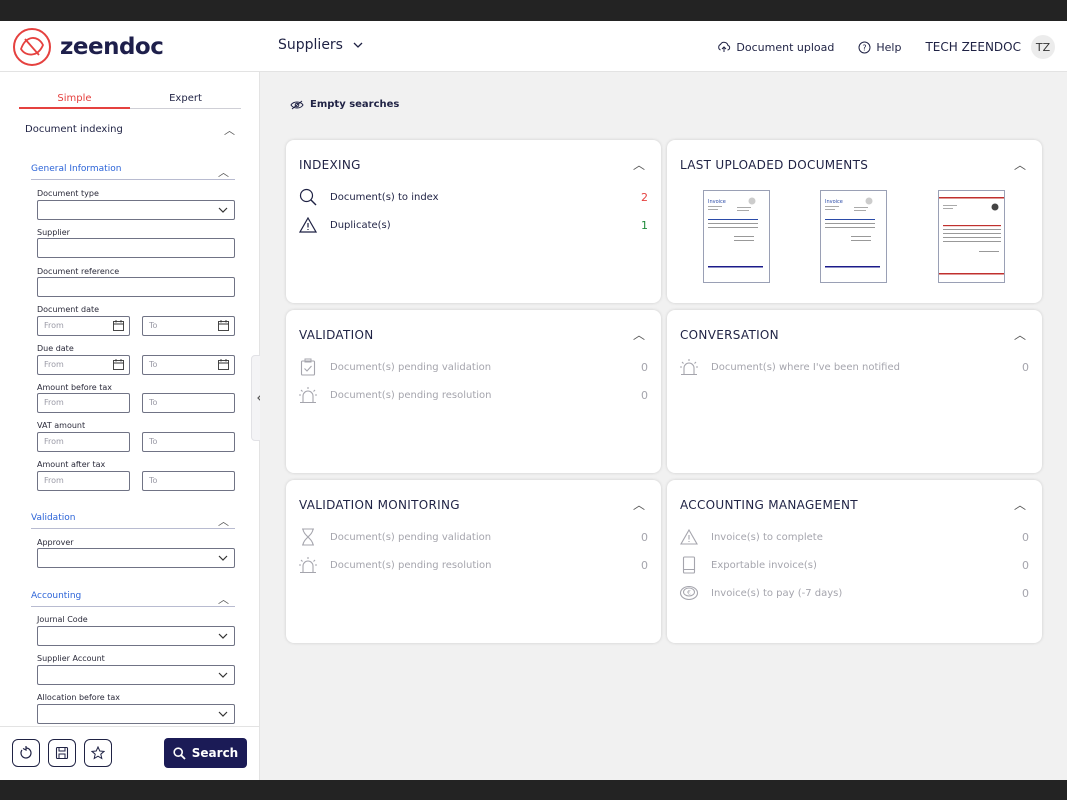 This screenshot has width=1067, height=800. I want to click on empty-searches-label: Empty searches, so click(355, 104).